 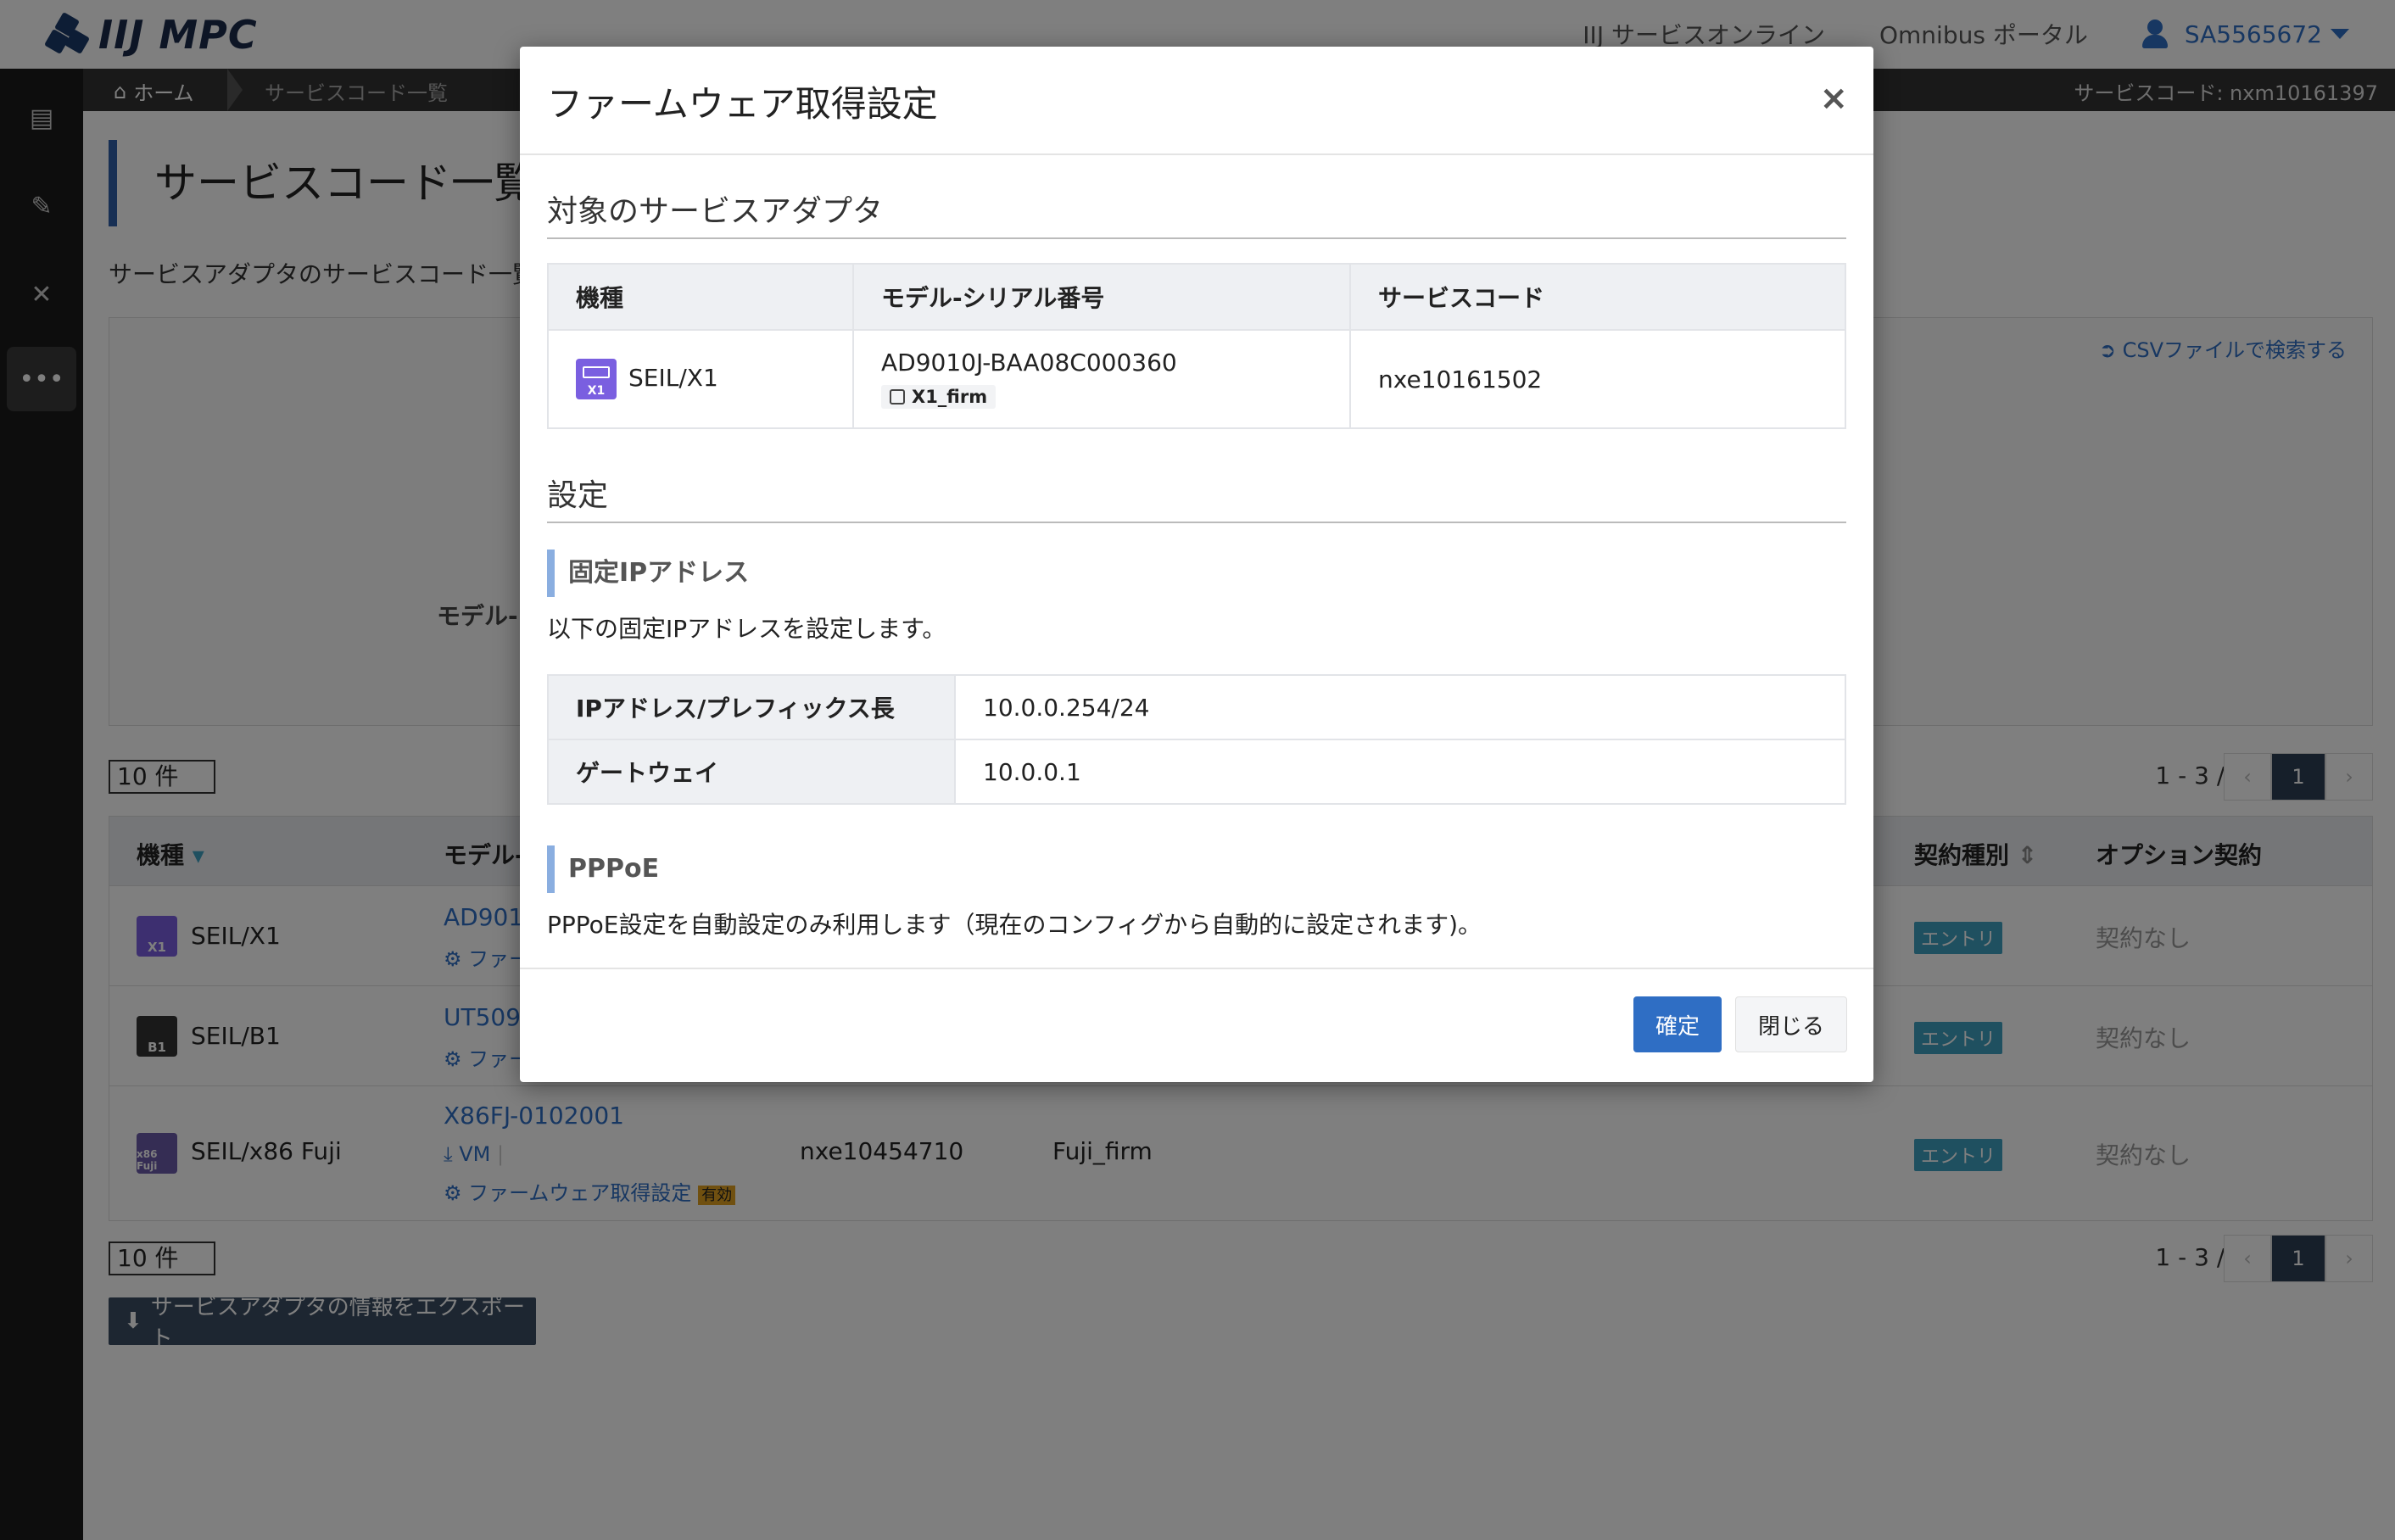 What do you see at coordinates (603, 869) in the screenshot?
I see `pppoe-heading: PPPoE` at bounding box center [603, 869].